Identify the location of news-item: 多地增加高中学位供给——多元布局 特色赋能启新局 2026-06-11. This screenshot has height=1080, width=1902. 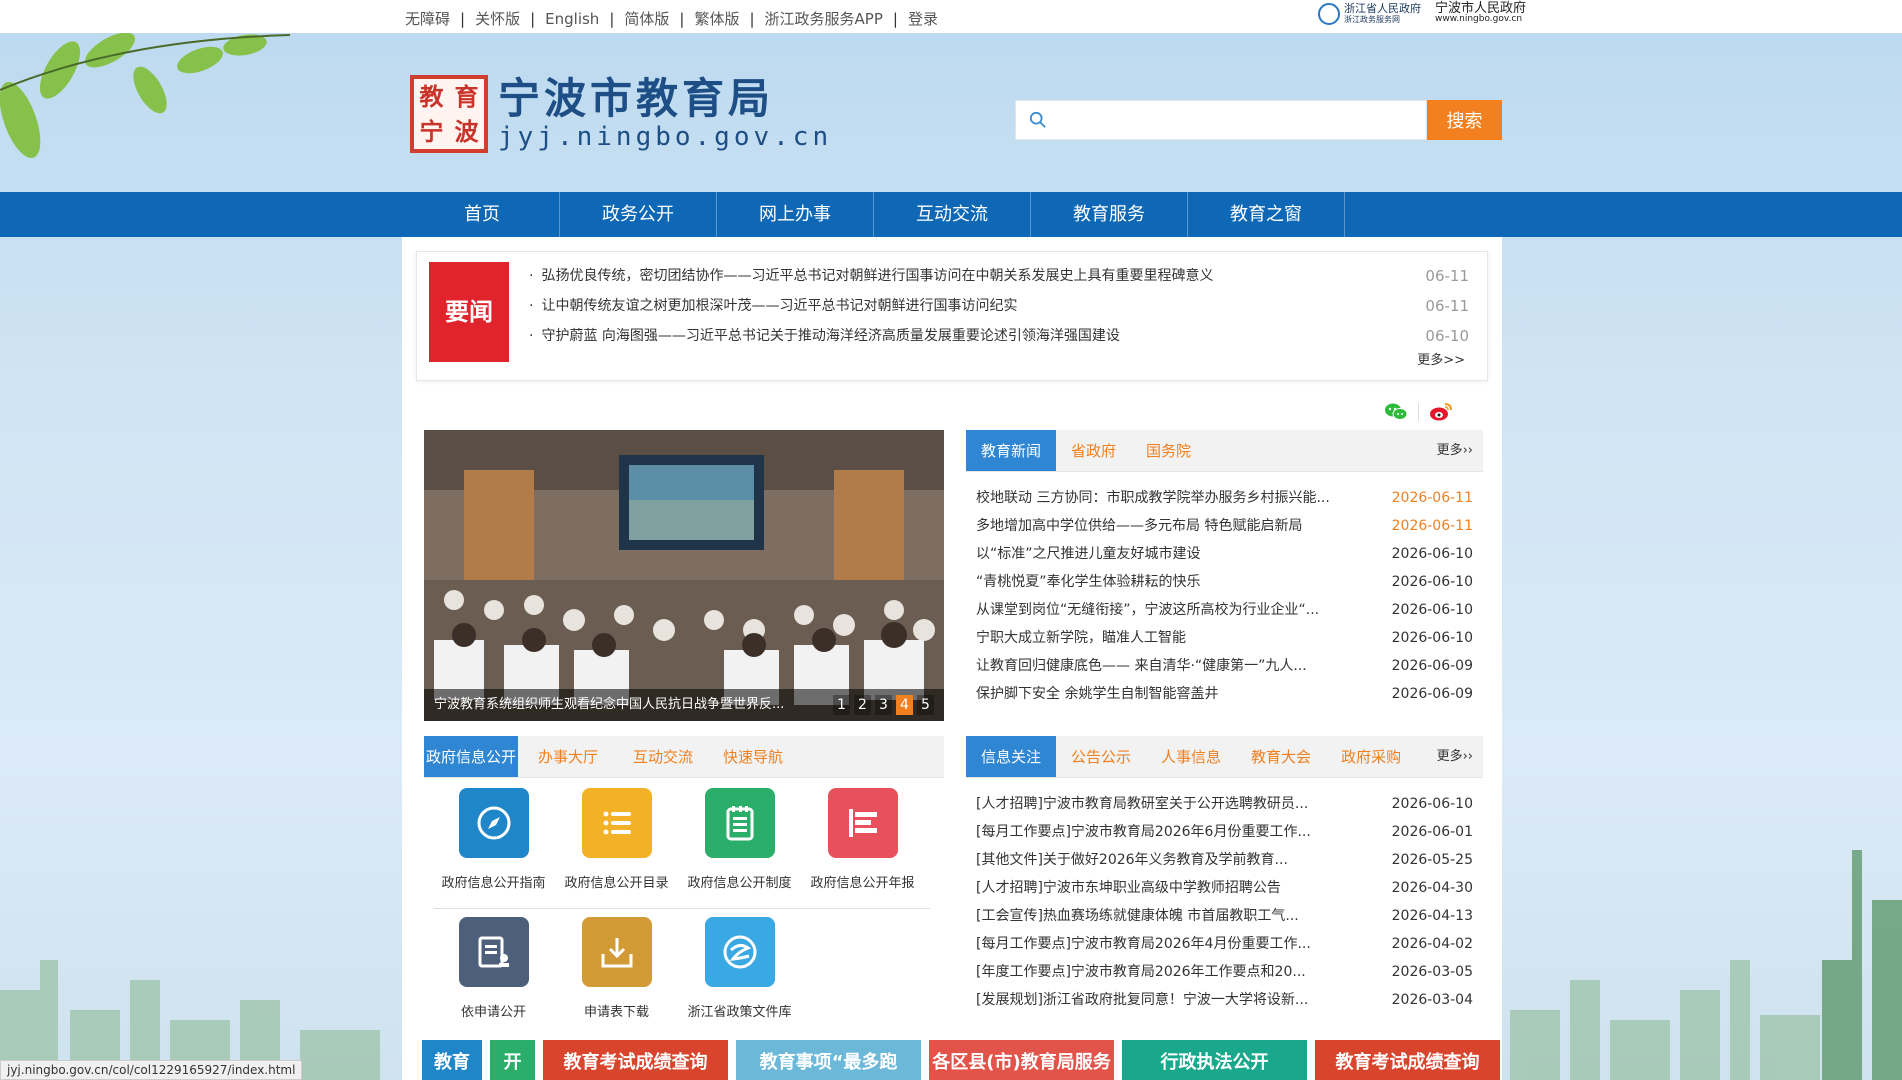
(1224, 526).